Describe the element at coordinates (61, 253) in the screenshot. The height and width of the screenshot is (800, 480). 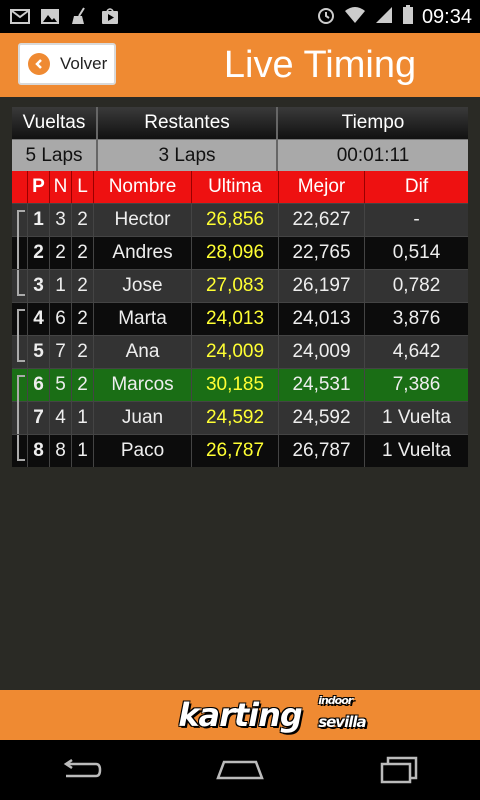
I see `row-number: 2` at that location.